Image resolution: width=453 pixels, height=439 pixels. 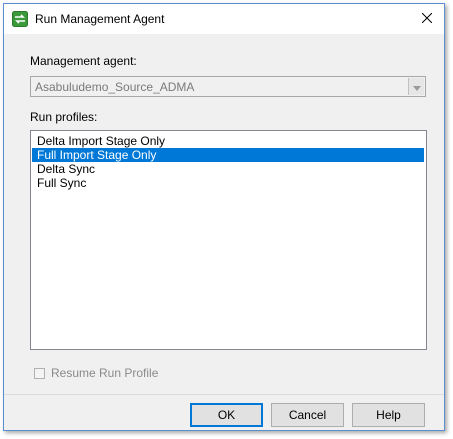 I want to click on list-item: Full Sync, so click(x=228, y=183).